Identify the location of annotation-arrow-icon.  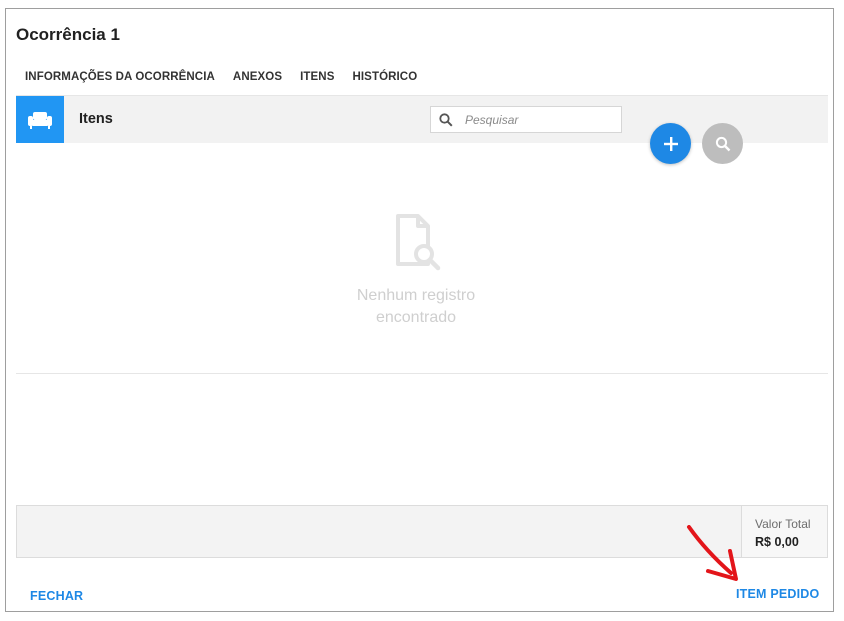
(712, 553).